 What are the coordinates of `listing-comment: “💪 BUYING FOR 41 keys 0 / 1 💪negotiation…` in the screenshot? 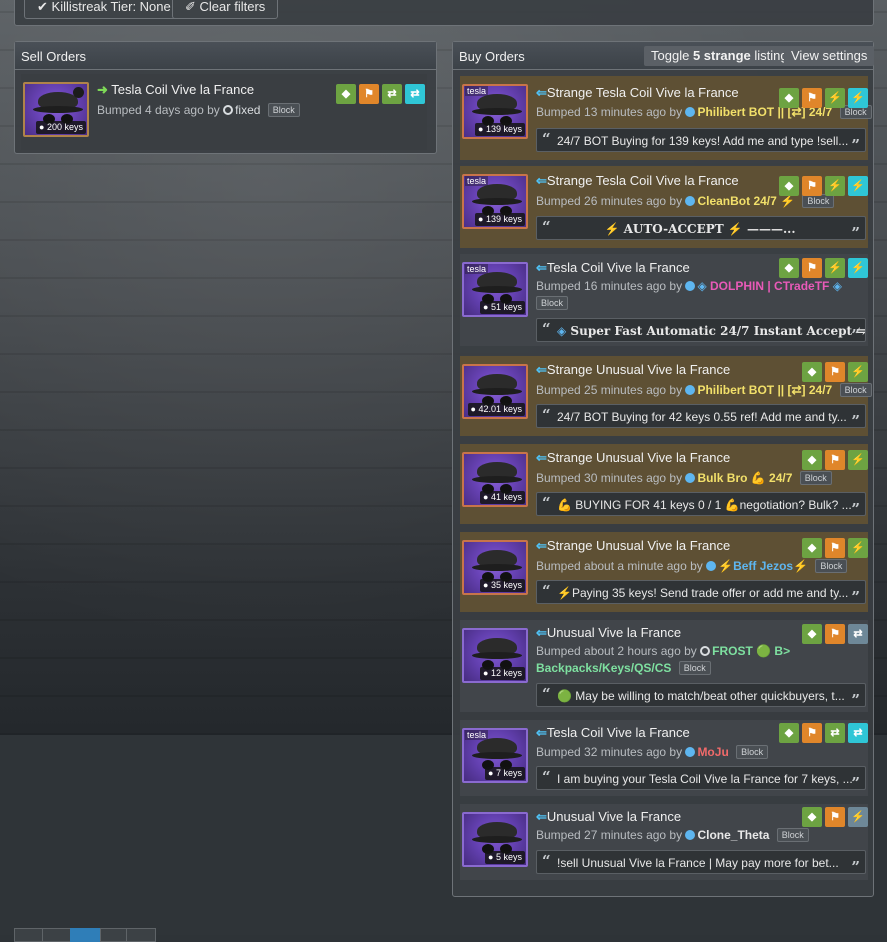 It's located at (701, 504).